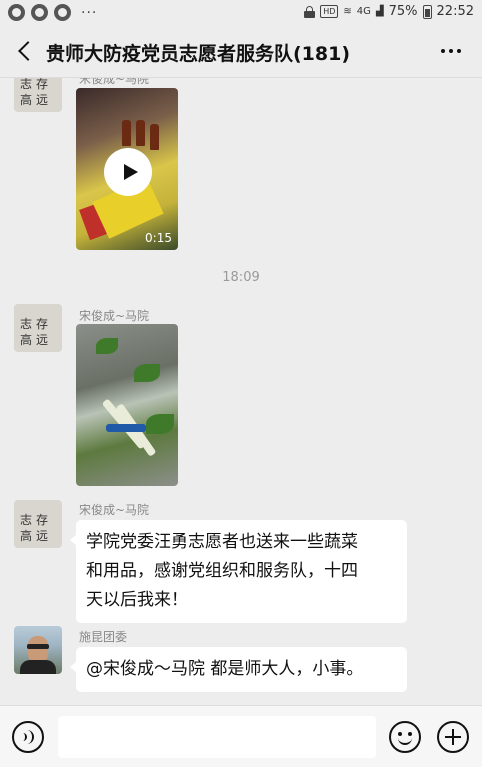  Describe the element at coordinates (329, 11) in the screenshot. I see `hd-badge: HD` at that location.